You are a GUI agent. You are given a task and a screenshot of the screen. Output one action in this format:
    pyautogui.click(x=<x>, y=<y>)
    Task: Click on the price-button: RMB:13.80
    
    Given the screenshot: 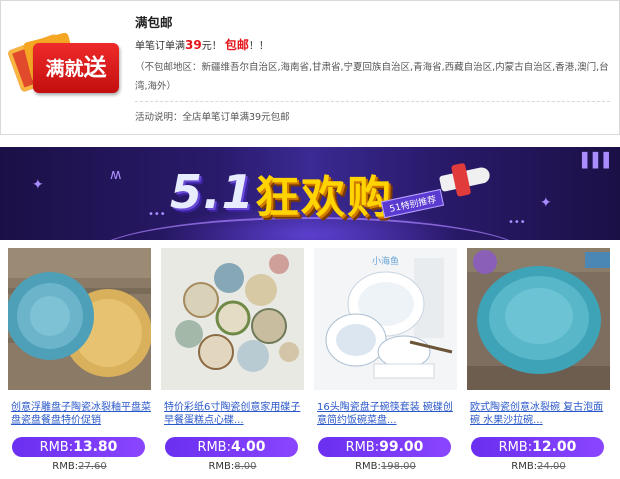 What is the action you would take?
    pyautogui.click(x=78, y=447)
    